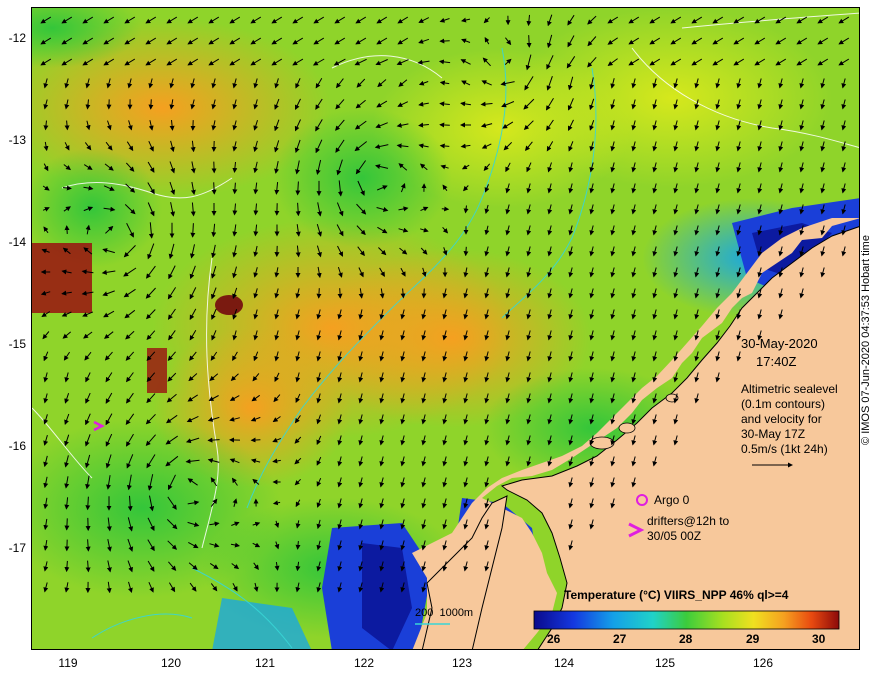 Image resolution: width=880 pixels, height=680 pixels. Describe the element at coordinates (676, 595) in the screenshot. I see `colorbar-title: Temperature (°C) VIIRS_NPP 46% ql>=4` at that location.